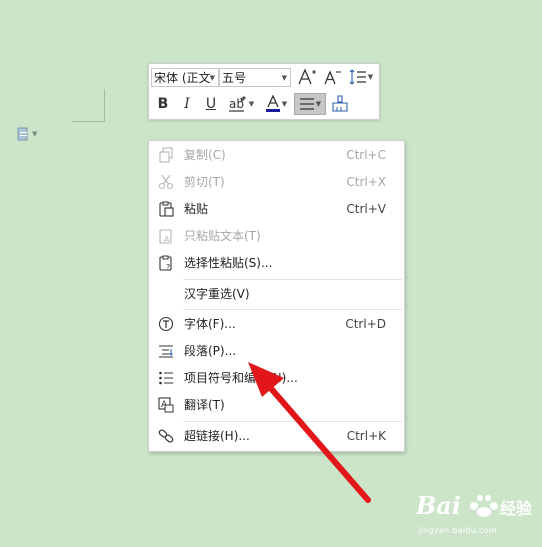 This screenshot has height=547, width=542. What do you see at coordinates (438, 505) in the screenshot?
I see `watermark-brand: Bai` at bounding box center [438, 505].